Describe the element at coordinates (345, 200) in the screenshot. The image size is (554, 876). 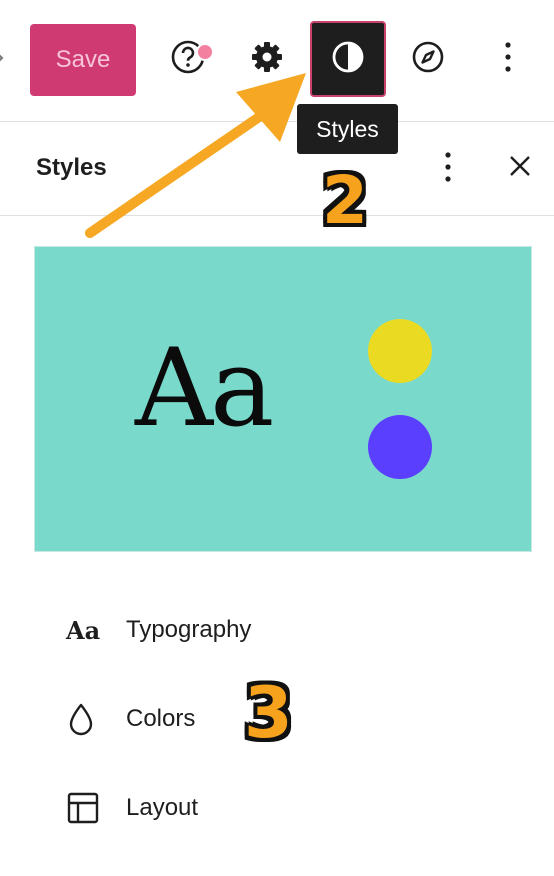
I see `step-number-badge: 2` at that location.